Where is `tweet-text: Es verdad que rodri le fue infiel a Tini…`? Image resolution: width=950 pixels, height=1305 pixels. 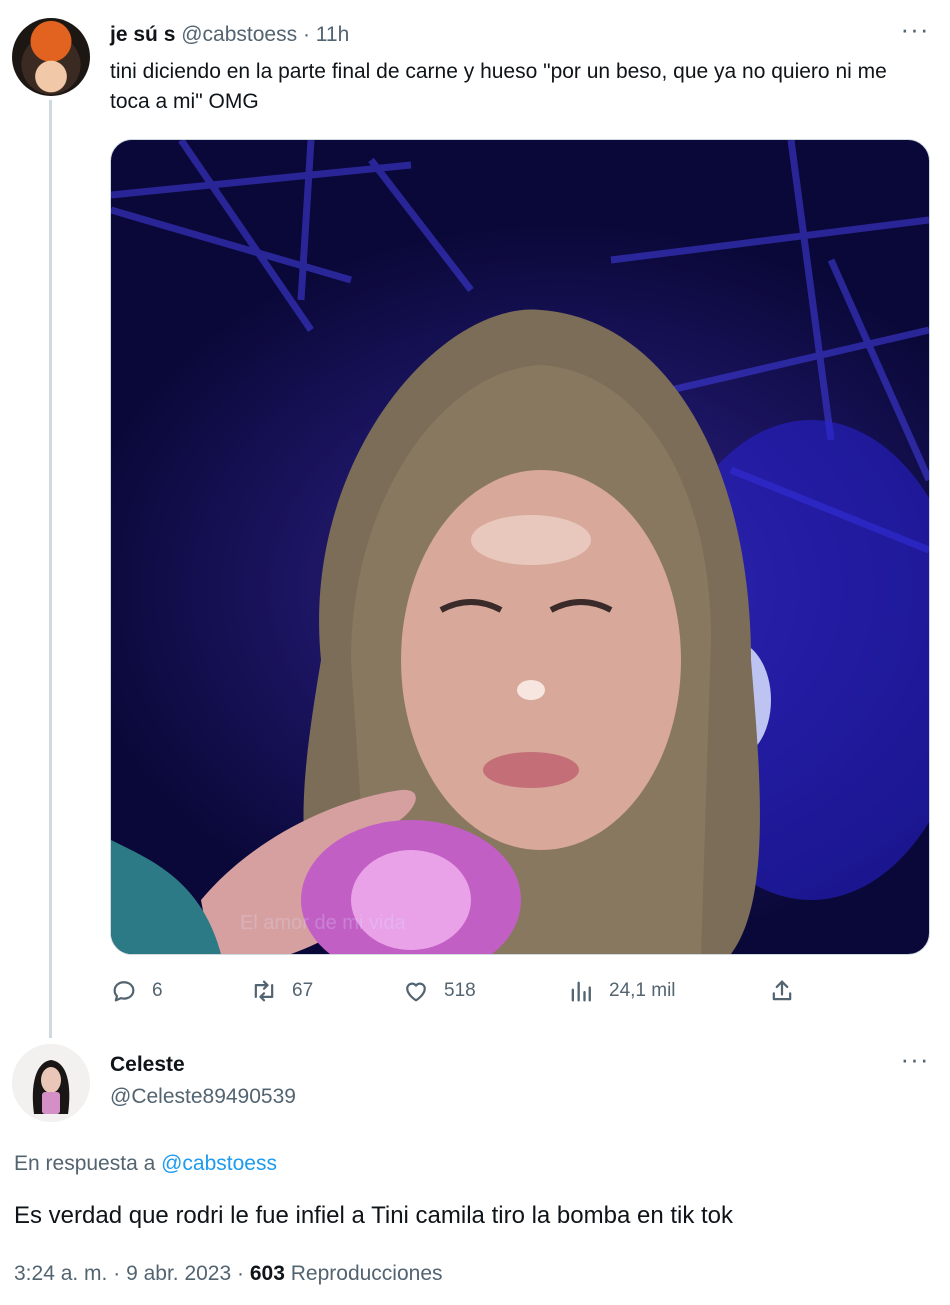
tweet-text: Es verdad que rodri le fue infiel a Tini… is located at coordinates (374, 1215).